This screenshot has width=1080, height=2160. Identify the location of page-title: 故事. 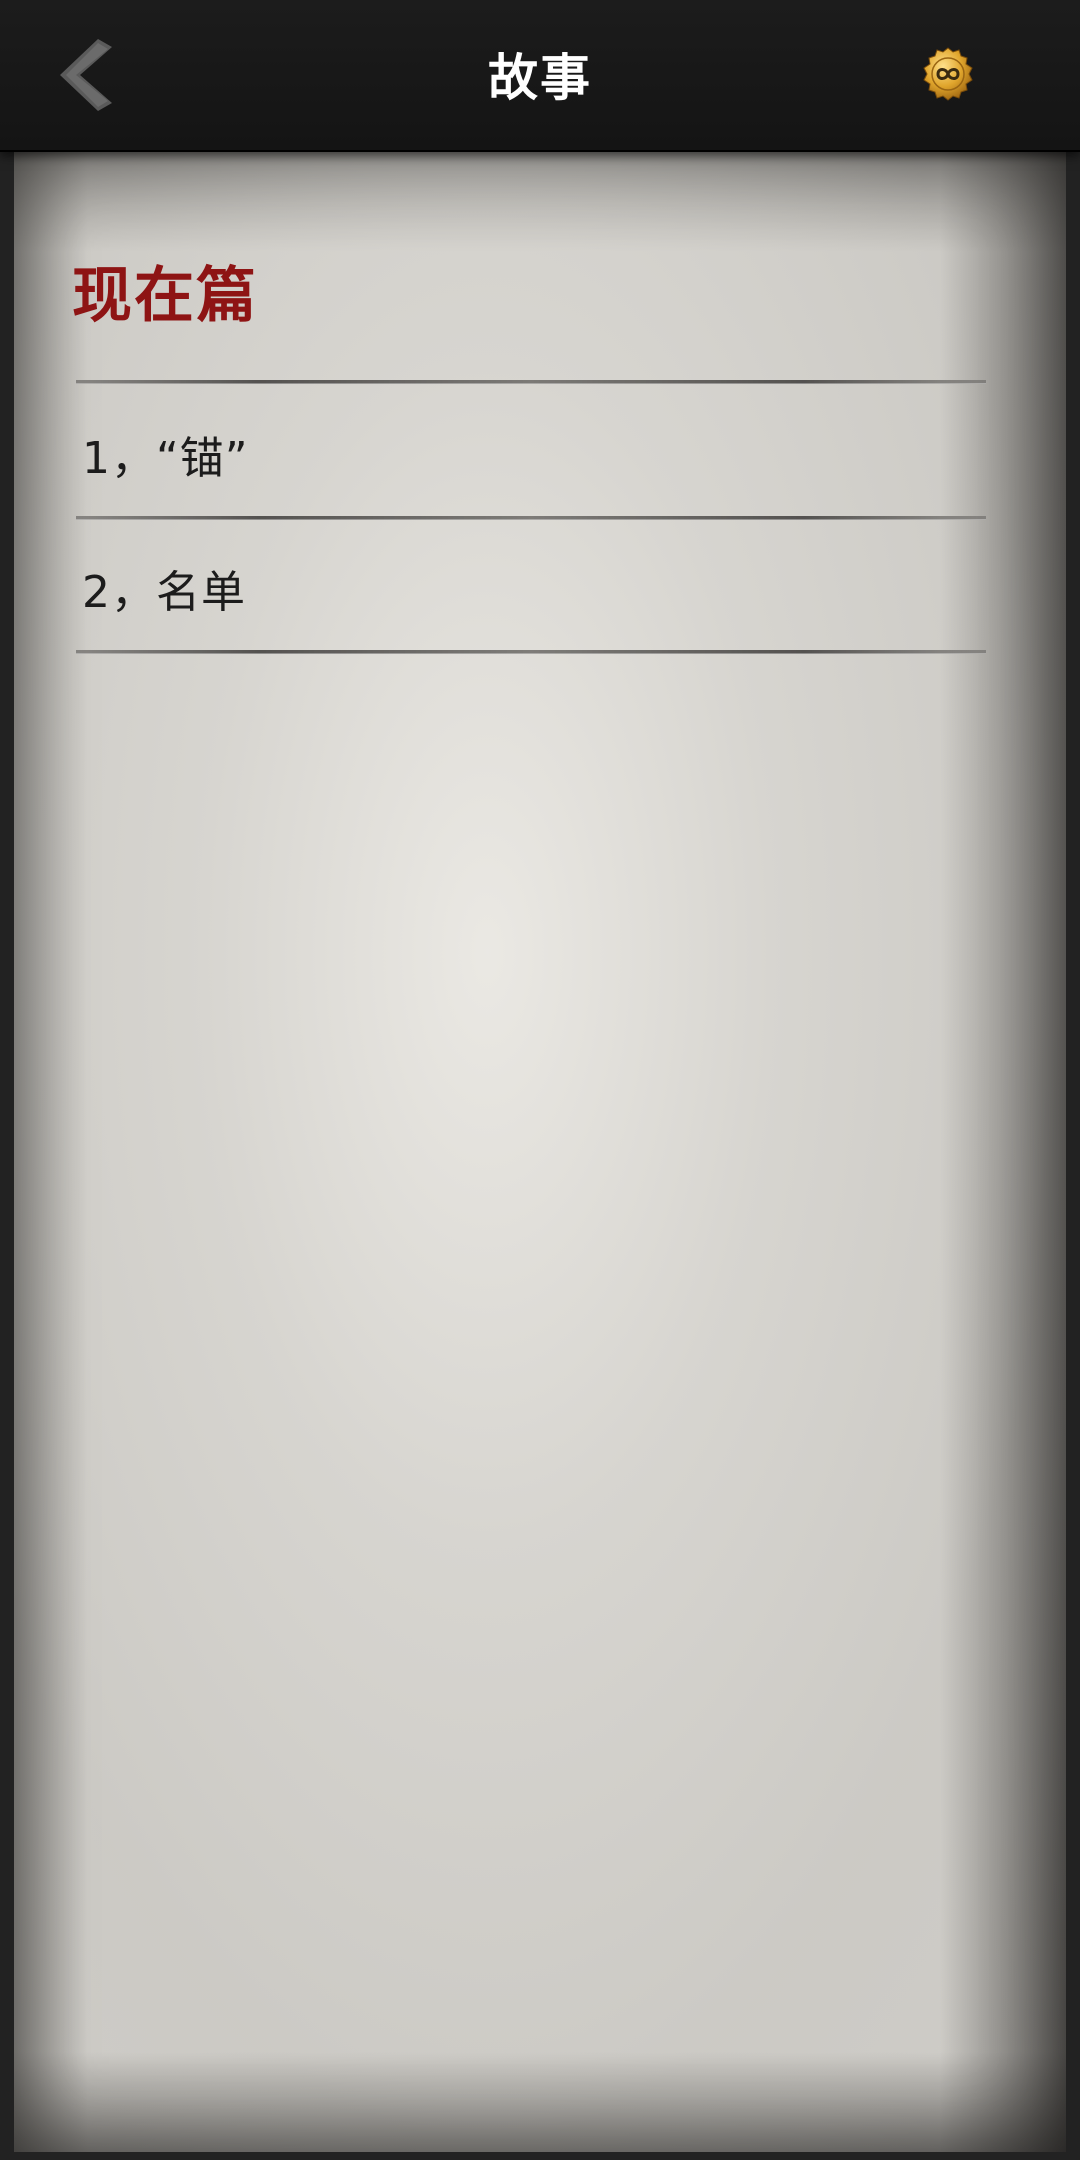
(540, 77).